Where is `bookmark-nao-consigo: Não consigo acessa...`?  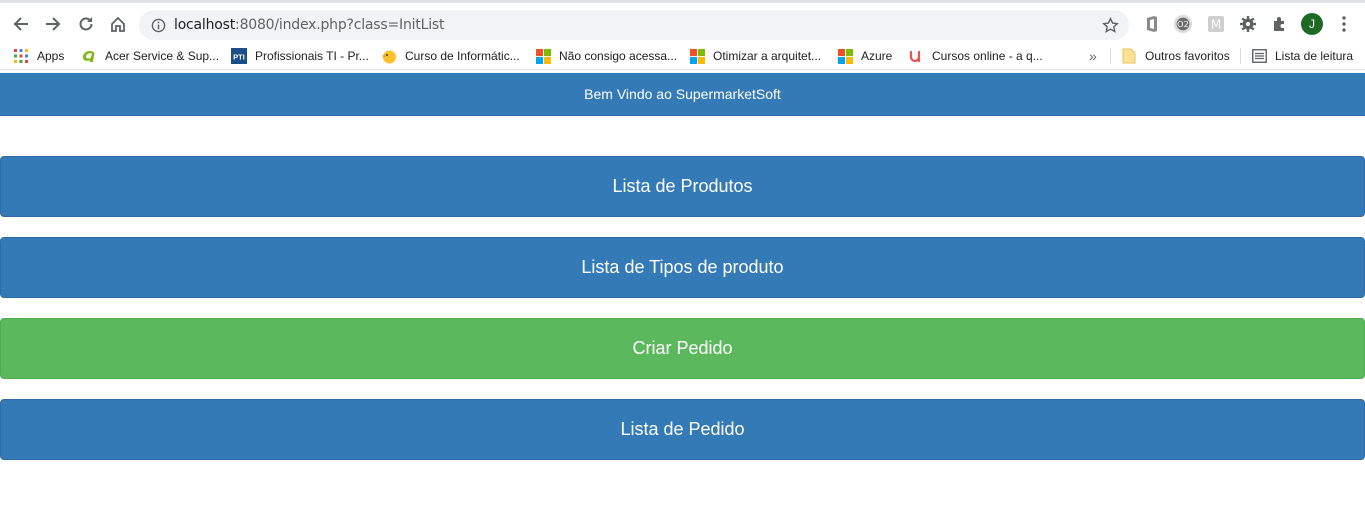
bookmark-nao-consigo: Não consigo acessa... is located at coordinates (606, 56).